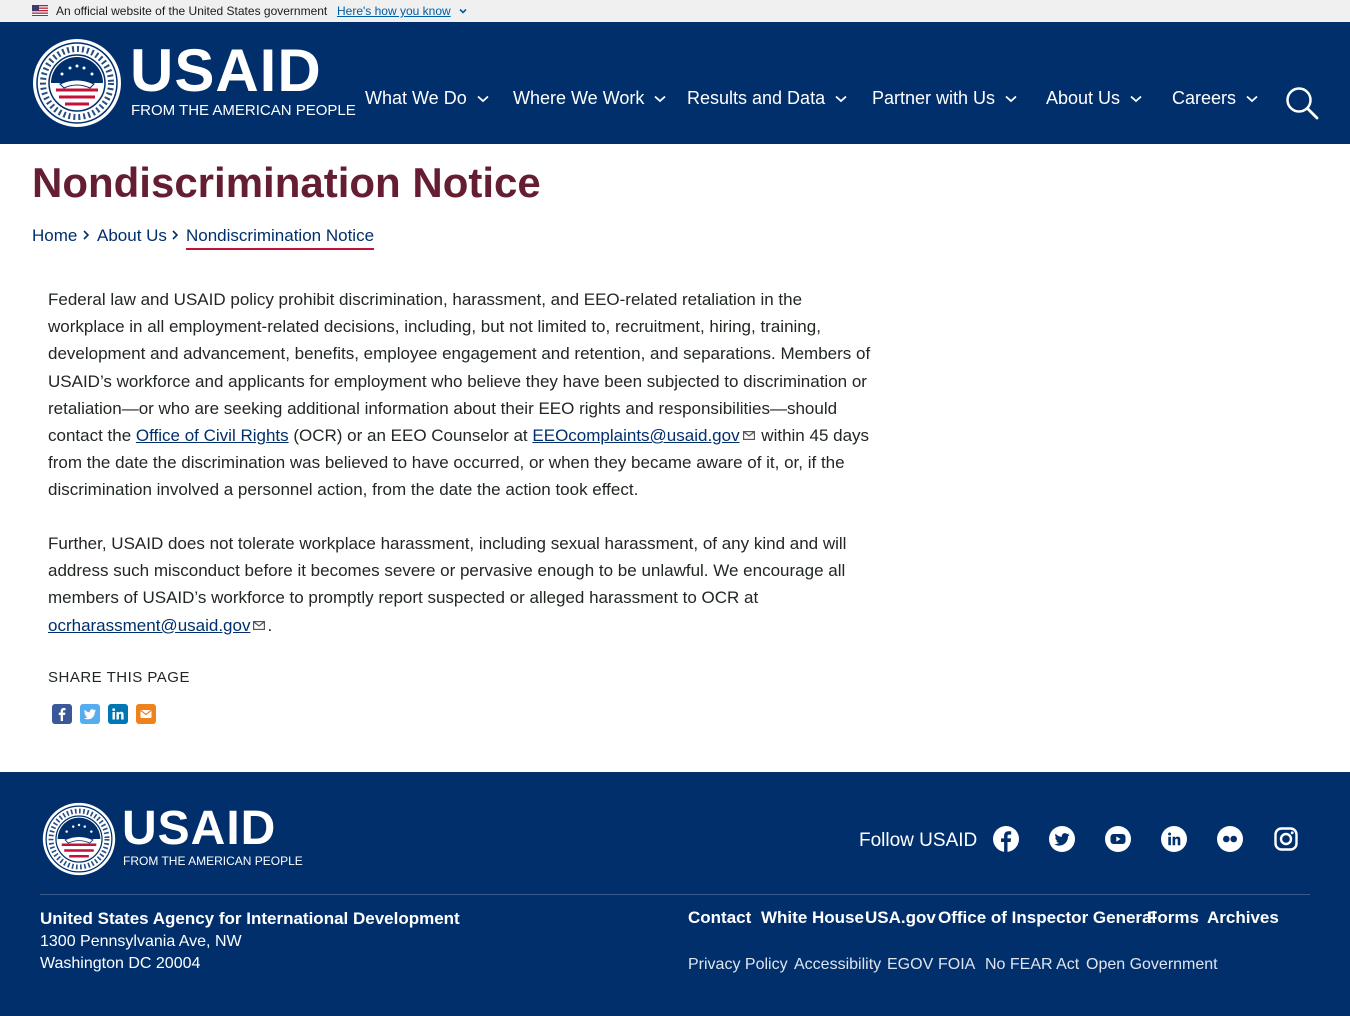 The height and width of the screenshot is (1016, 1350). What do you see at coordinates (280, 238) in the screenshot?
I see `breadcrumb-current: Nondiscrimination Notice` at bounding box center [280, 238].